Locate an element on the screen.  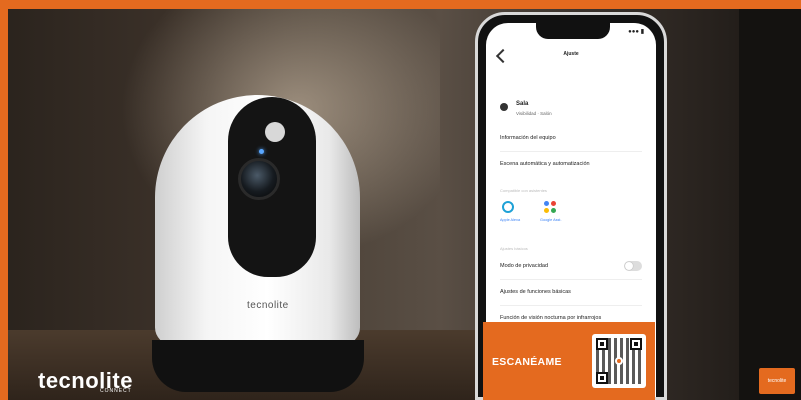
settings-row-basic-functions: Ajustes de funciones básicas is located at coordinates (571, 292).